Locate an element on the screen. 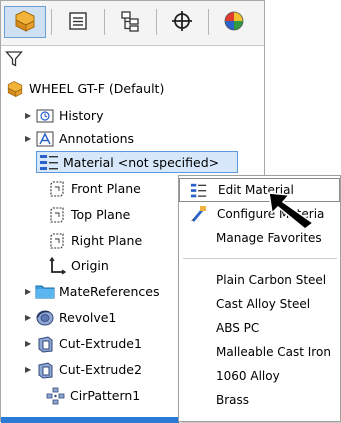 This screenshot has height=423, width=341. tree-item-top-plane: Top Plane is located at coordinates (88, 214).